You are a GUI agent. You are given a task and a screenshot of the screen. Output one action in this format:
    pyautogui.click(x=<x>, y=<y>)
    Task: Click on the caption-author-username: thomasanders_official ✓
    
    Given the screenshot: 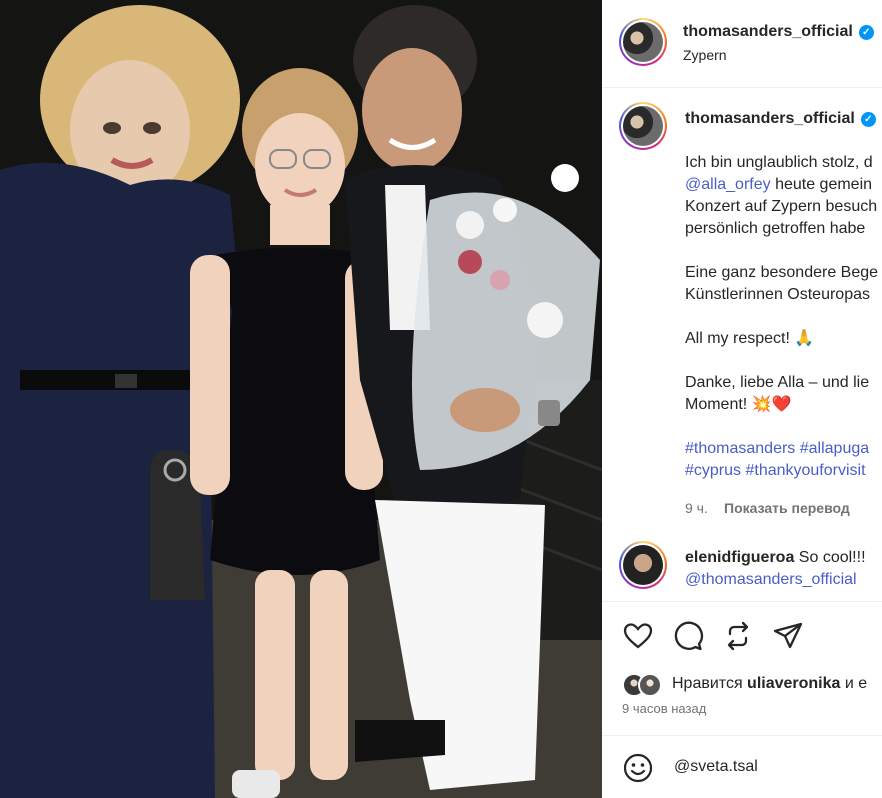 What is the action you would take?
    pyautogui.click(x=780, y=119)
    